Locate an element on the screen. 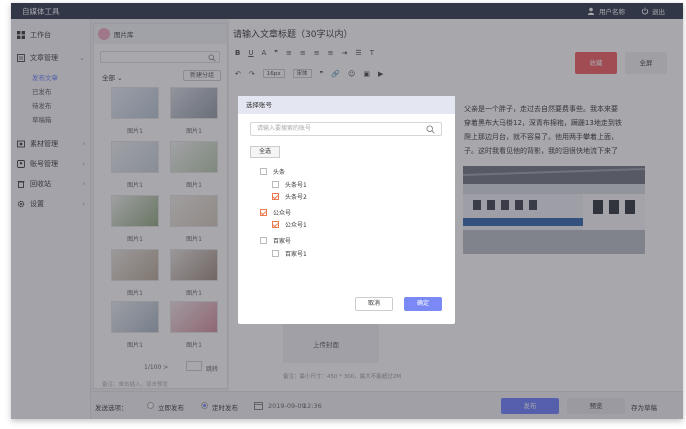 The width and height of the screenshot is (686, 429). account-search-placeholder: 请输入要搜索的账号 is located at coordinates (284, 128).